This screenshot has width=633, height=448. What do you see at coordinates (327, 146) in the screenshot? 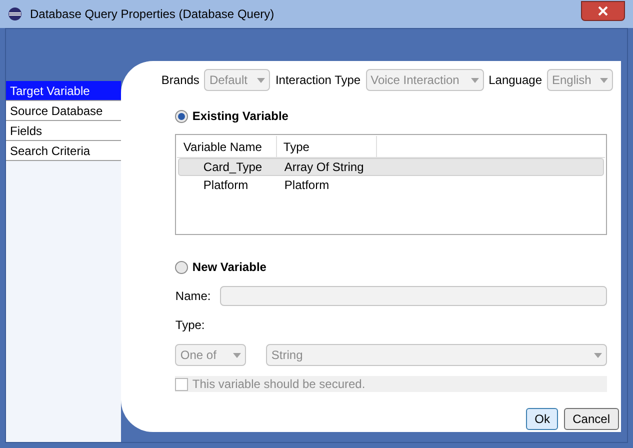
I see `column-header: Type` at bounding box center [327, 146].